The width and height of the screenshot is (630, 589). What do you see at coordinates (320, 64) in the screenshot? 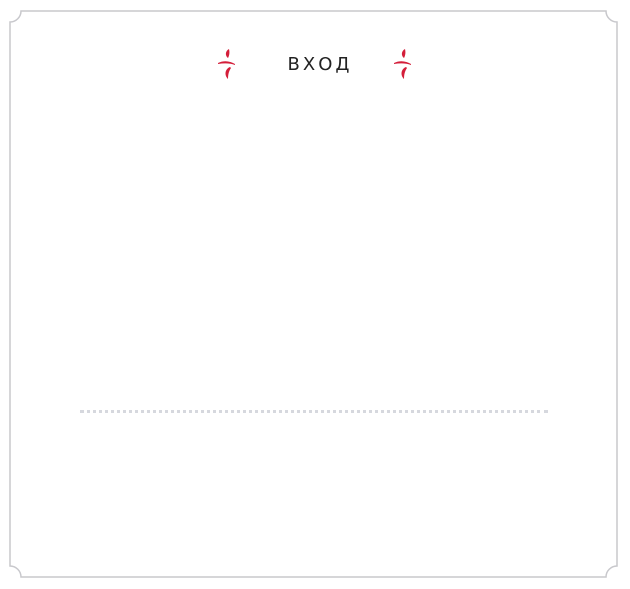
I see `dialog-title: ВХОД` at bounding box center [320, 64].